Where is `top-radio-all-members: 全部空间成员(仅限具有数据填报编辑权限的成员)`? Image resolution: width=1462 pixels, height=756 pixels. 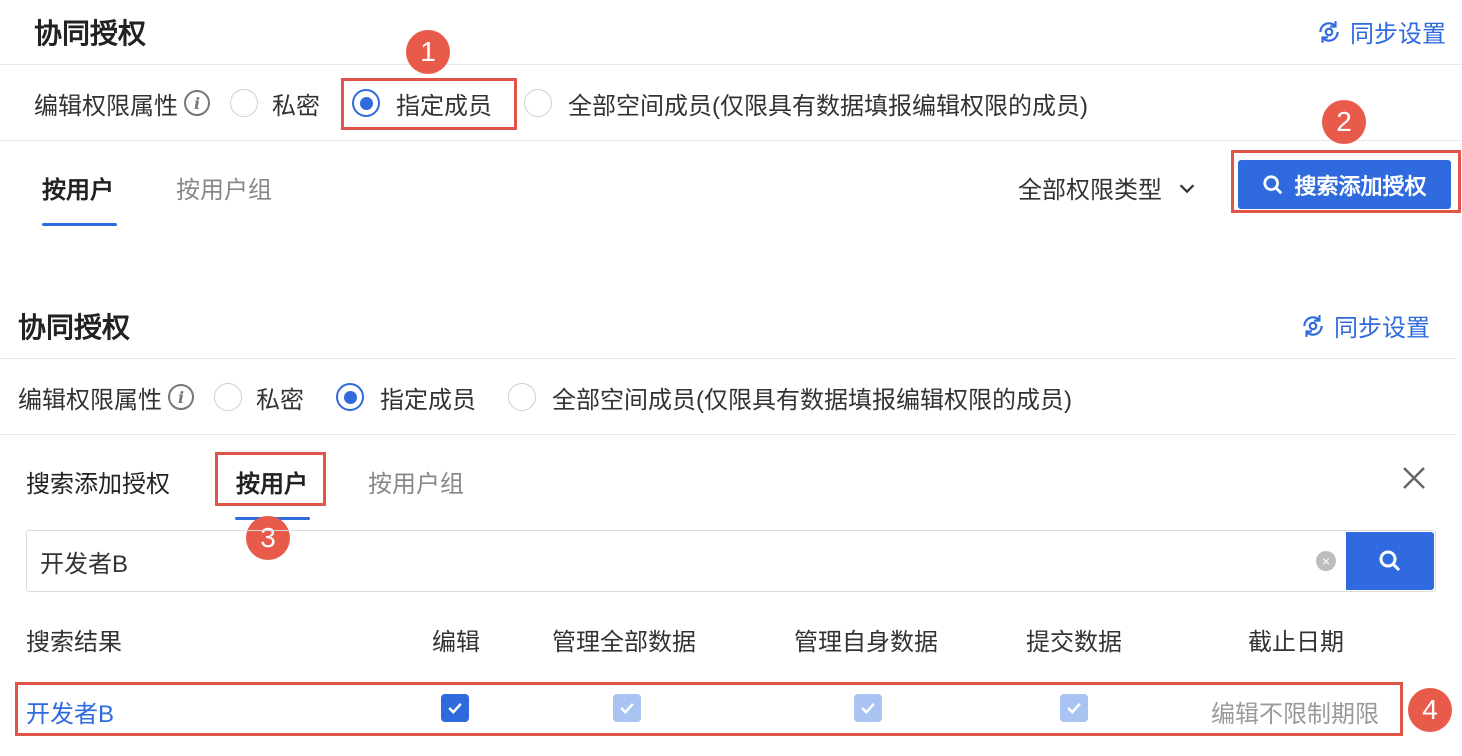 top-radio-all-members: 全部空间成员(仅限具有数据填报编辑权限的成员) is located at coordinates (806, 103).